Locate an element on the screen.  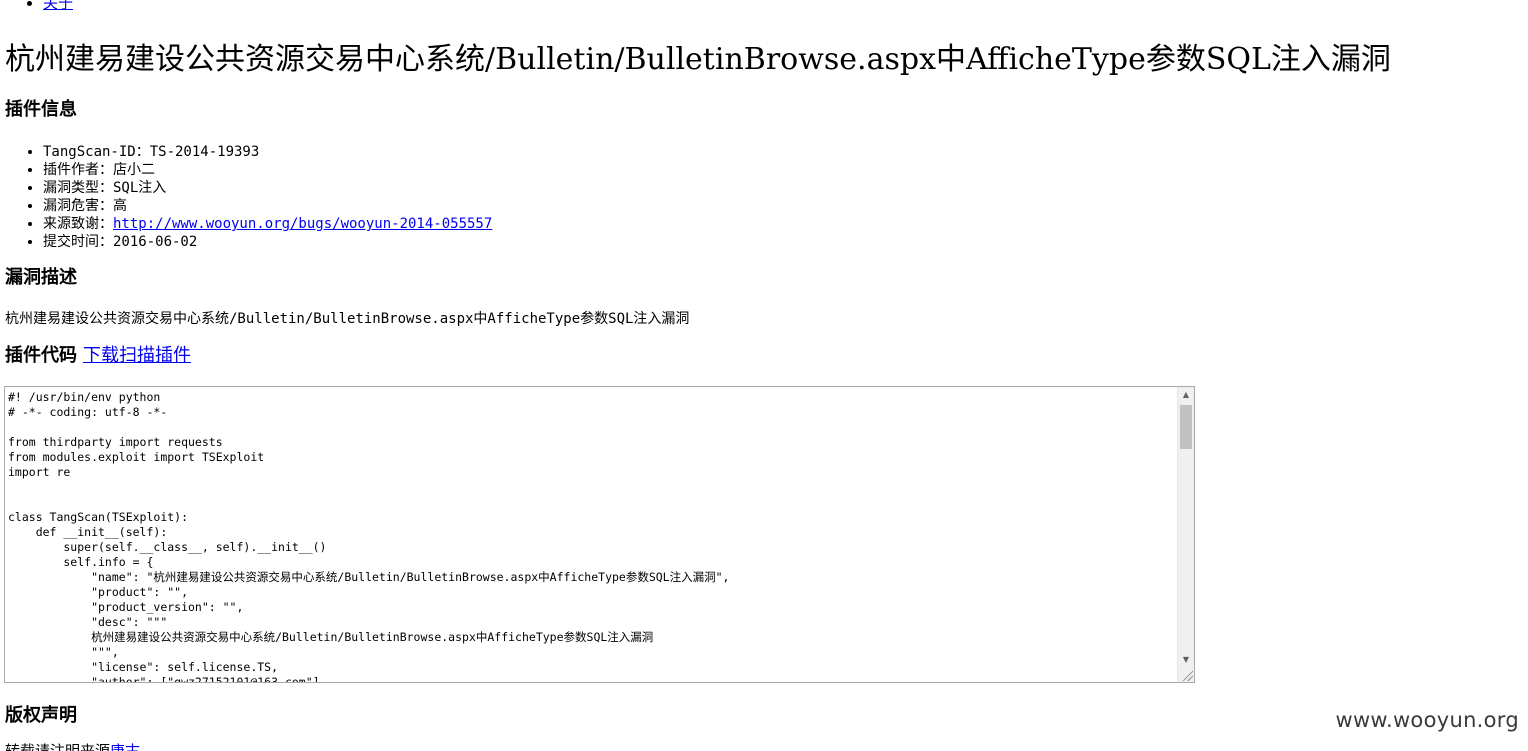
info-value: SQL注入 is located at coordinates (140, 188).